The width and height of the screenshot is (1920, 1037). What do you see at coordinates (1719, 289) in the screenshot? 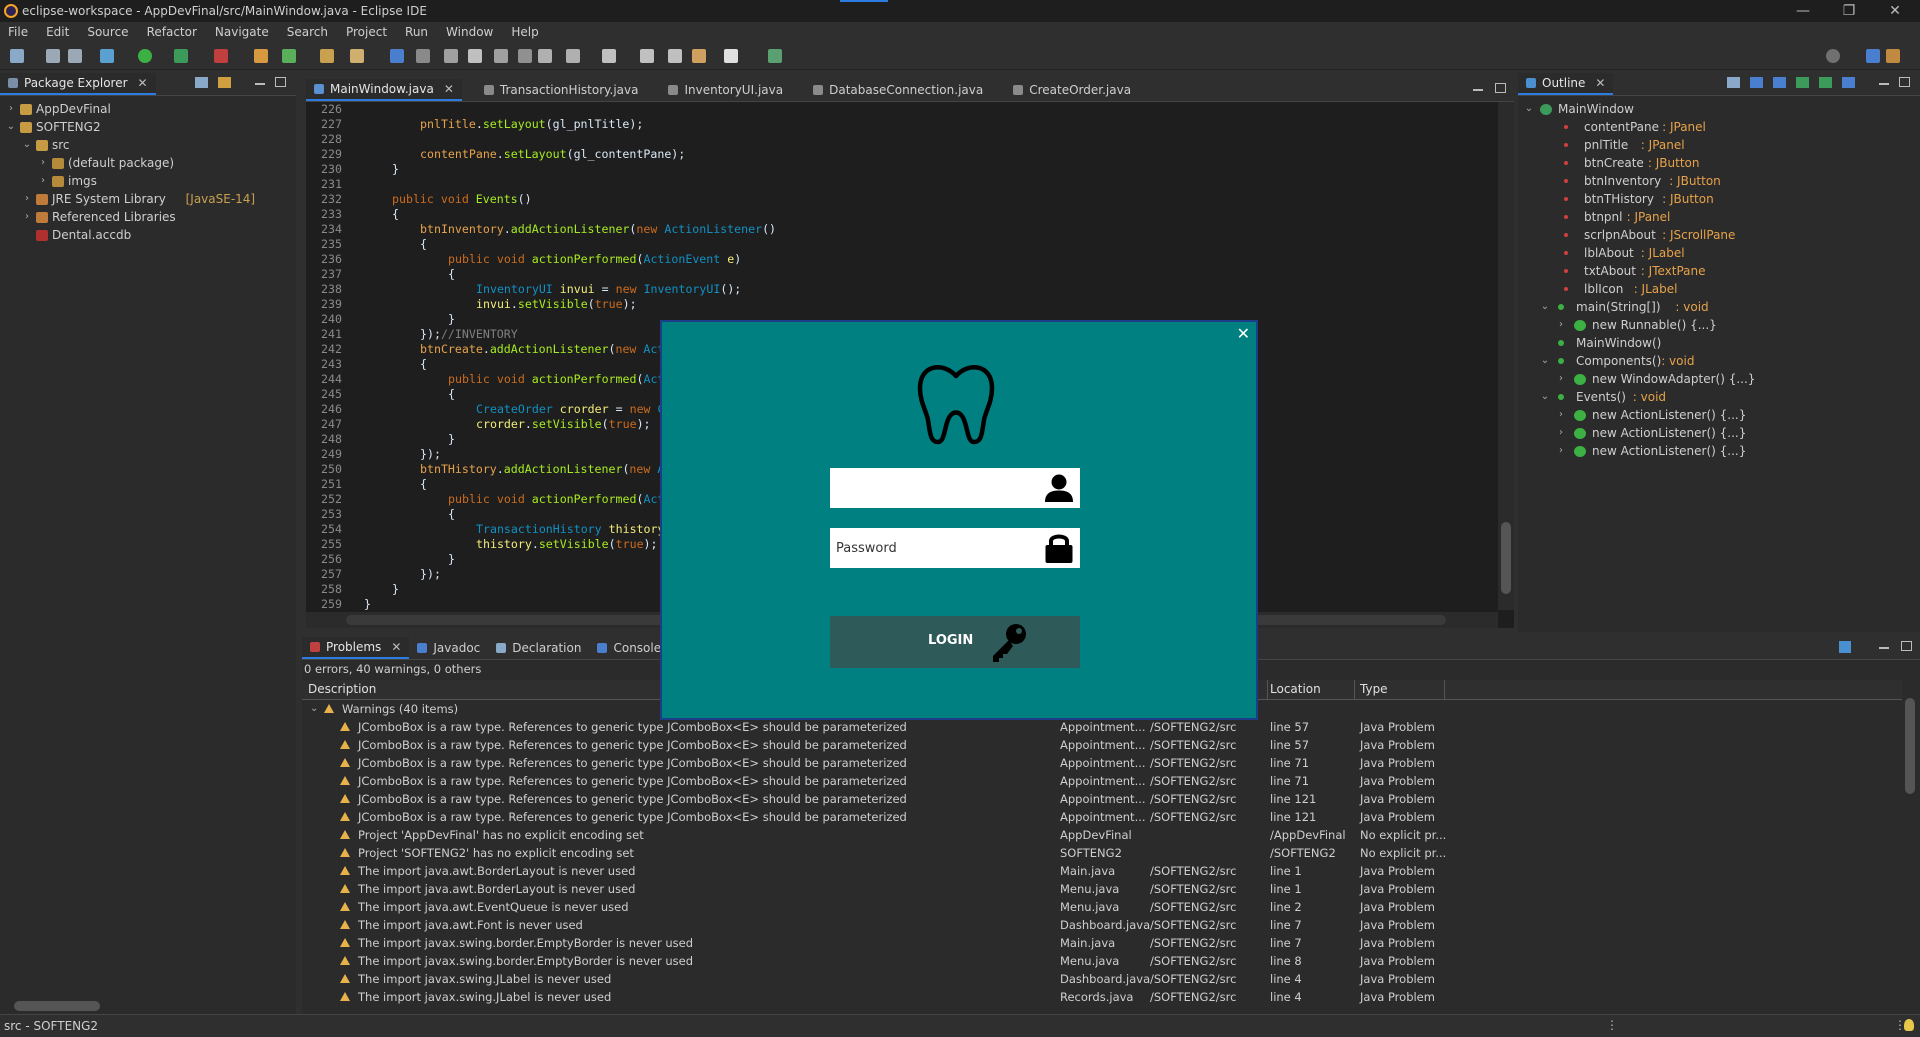
I see `outline-field: lblIcon : JLabel` at bounding box center [1719, 289].